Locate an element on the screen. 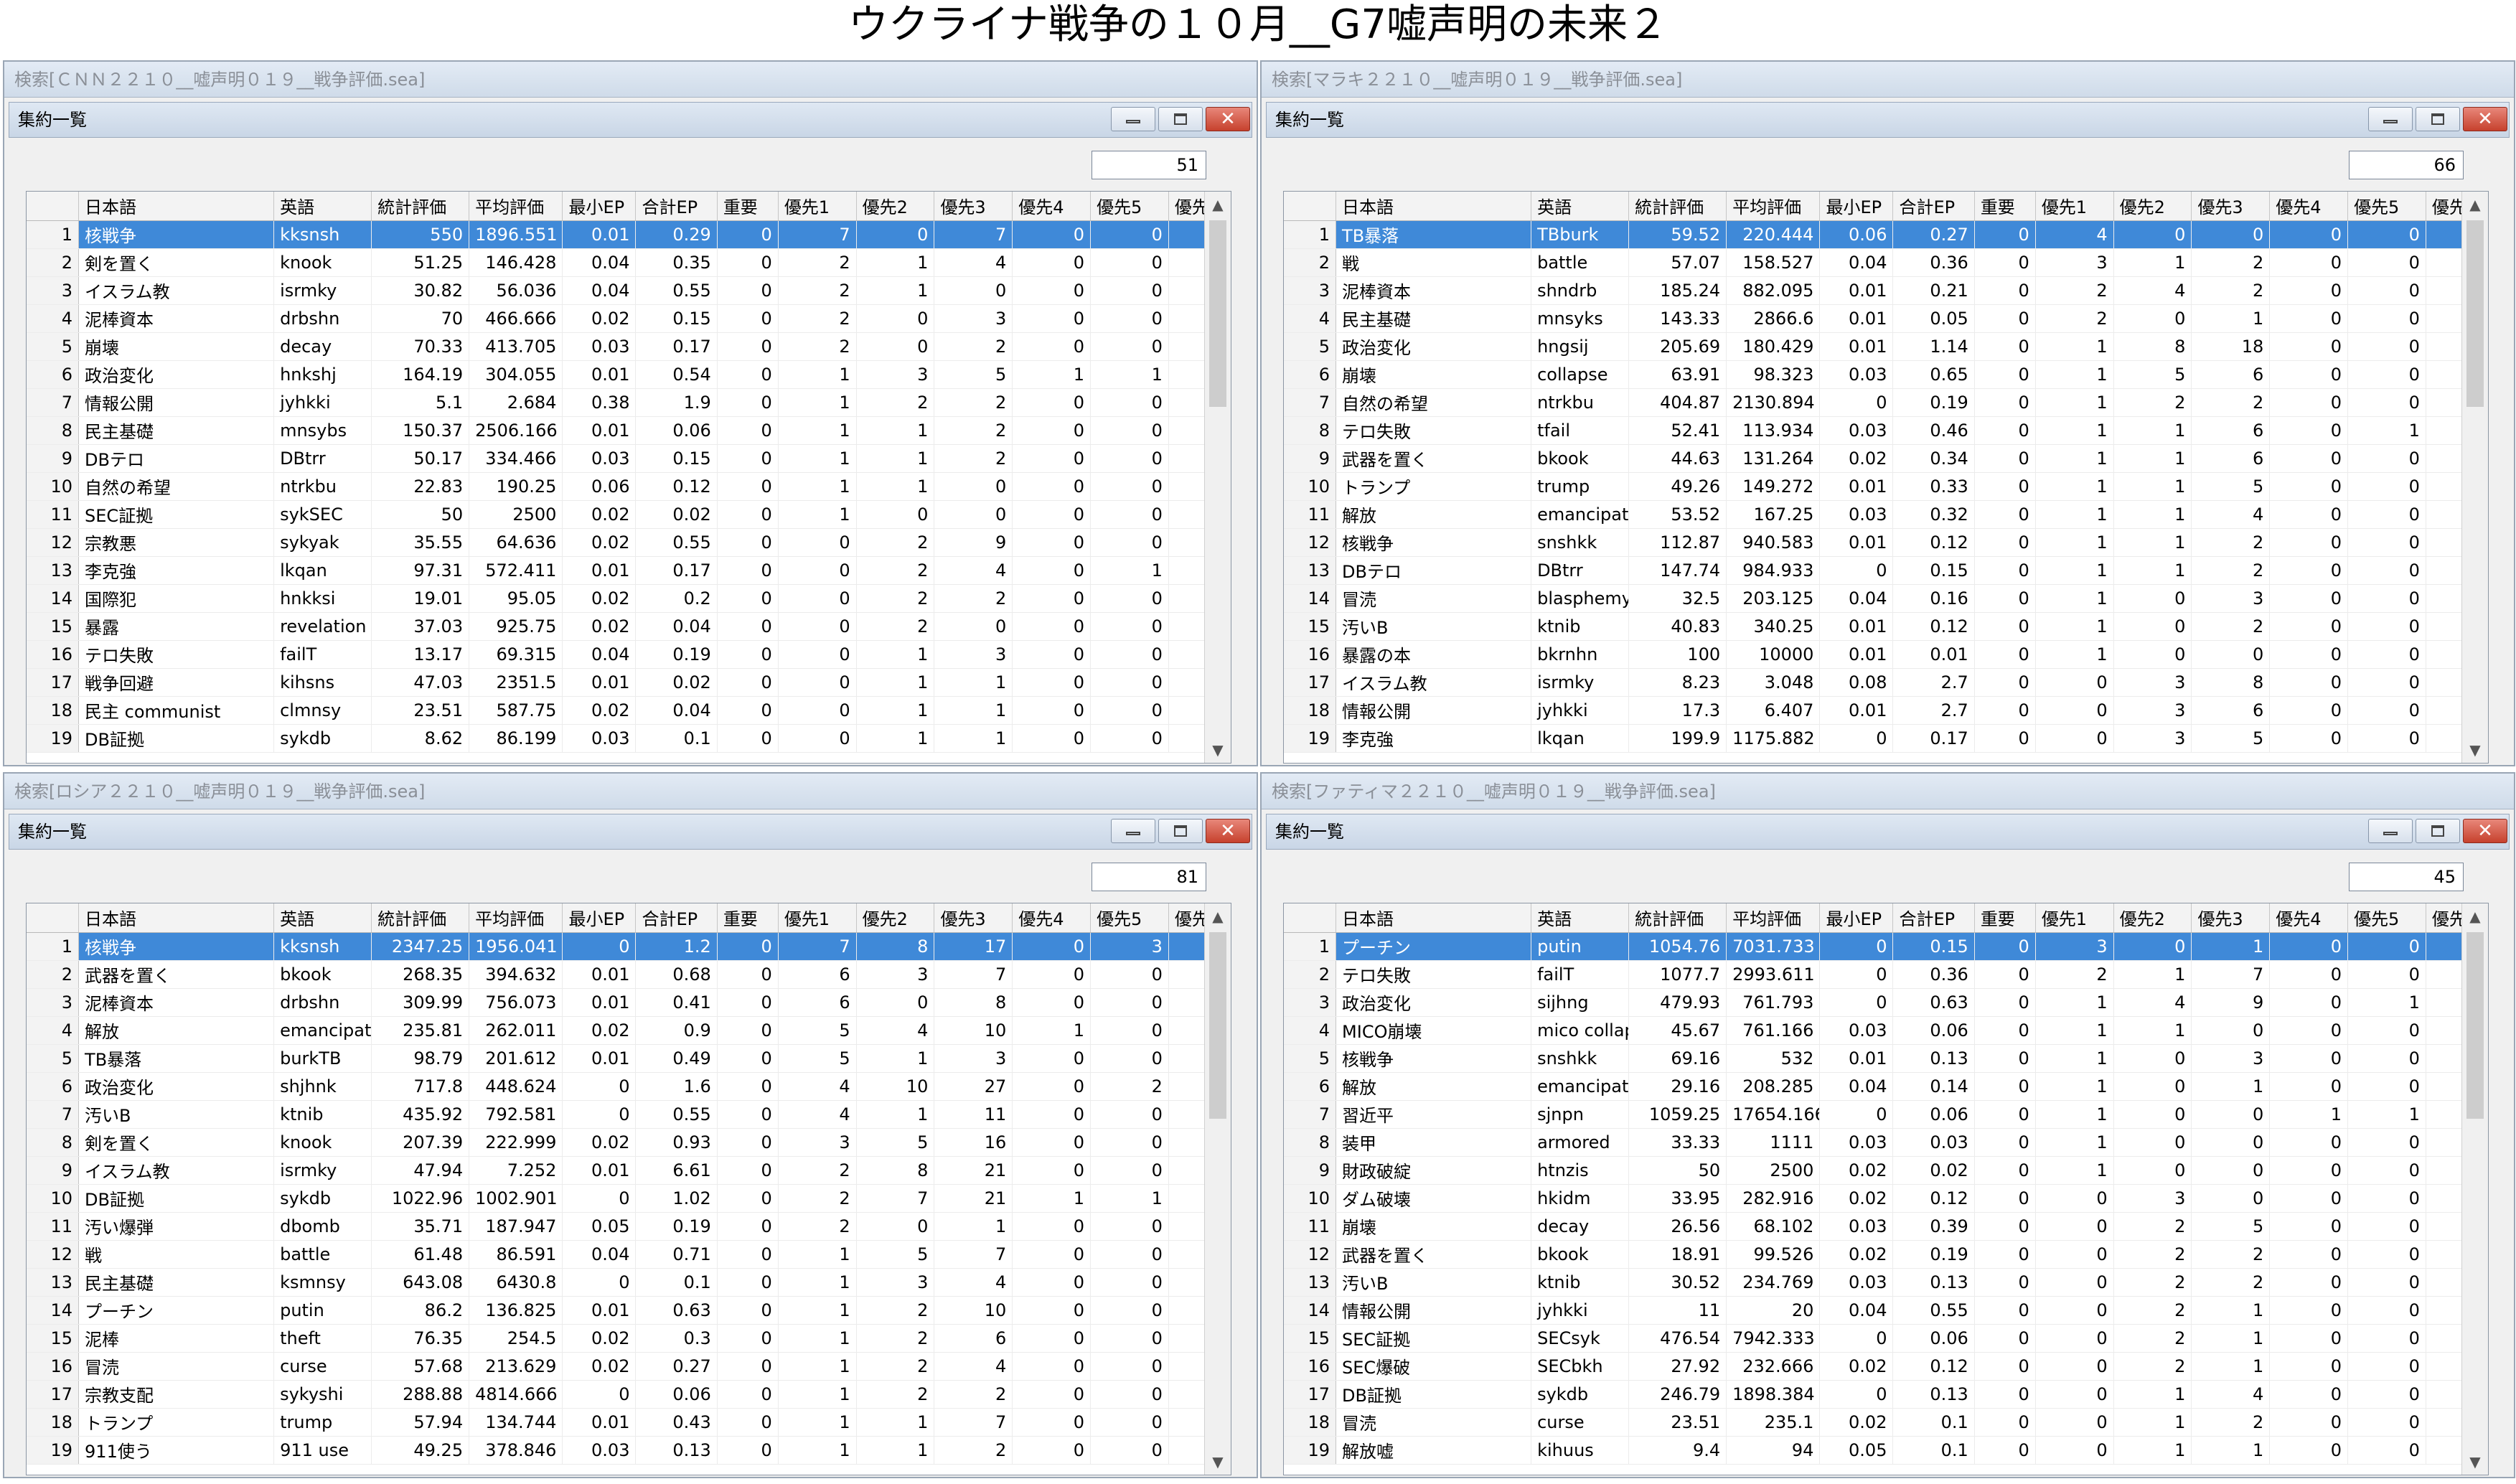 This screenshot has width=2516, height=1484. table-row: 9 財政破綻 htnzis 50 2500 0.02 0.02 0 1 0 0 0 0 is located at coordinates (1880, 1170).